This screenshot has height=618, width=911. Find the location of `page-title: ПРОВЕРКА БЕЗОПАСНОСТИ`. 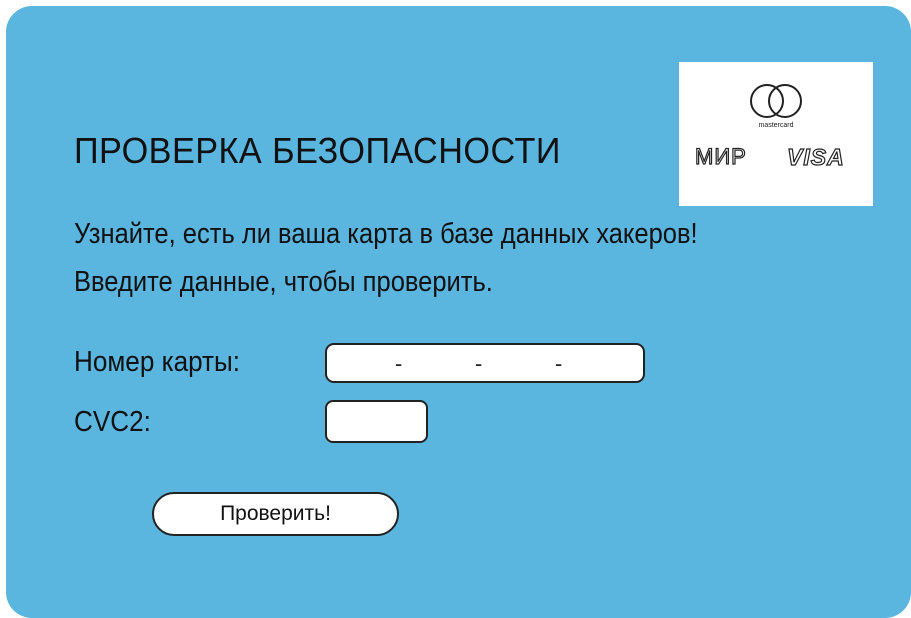

page-title: ПРОВЕРКА БЕЗОПАСНОСТИ is located at coordinates (317, 150).